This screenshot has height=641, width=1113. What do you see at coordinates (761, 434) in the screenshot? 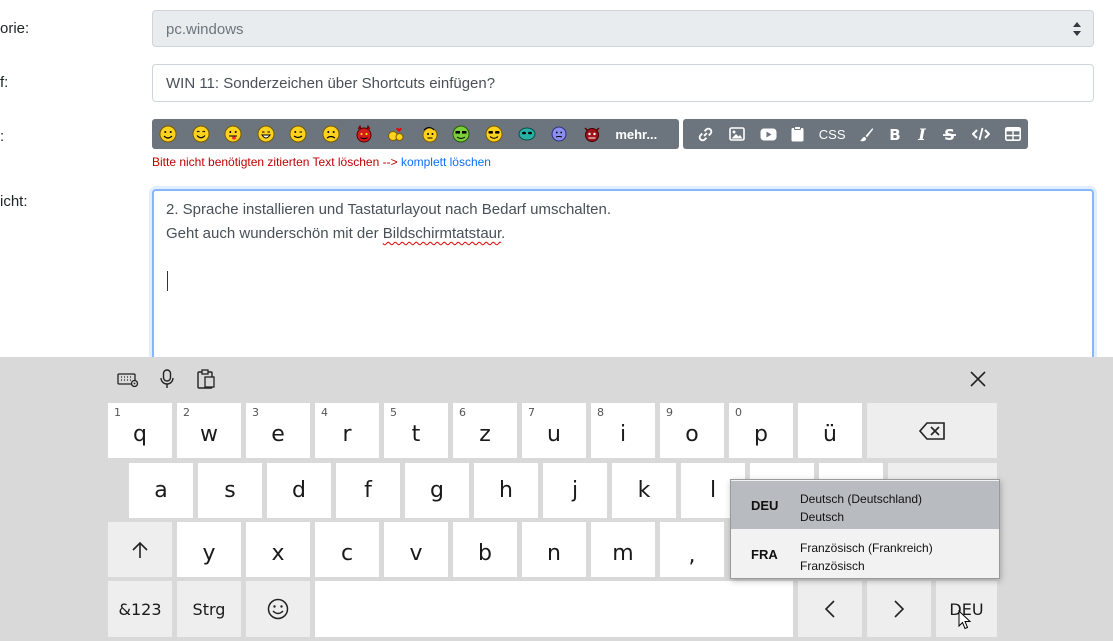
I see `key-p-label: p` at bounding box center [761, 434].